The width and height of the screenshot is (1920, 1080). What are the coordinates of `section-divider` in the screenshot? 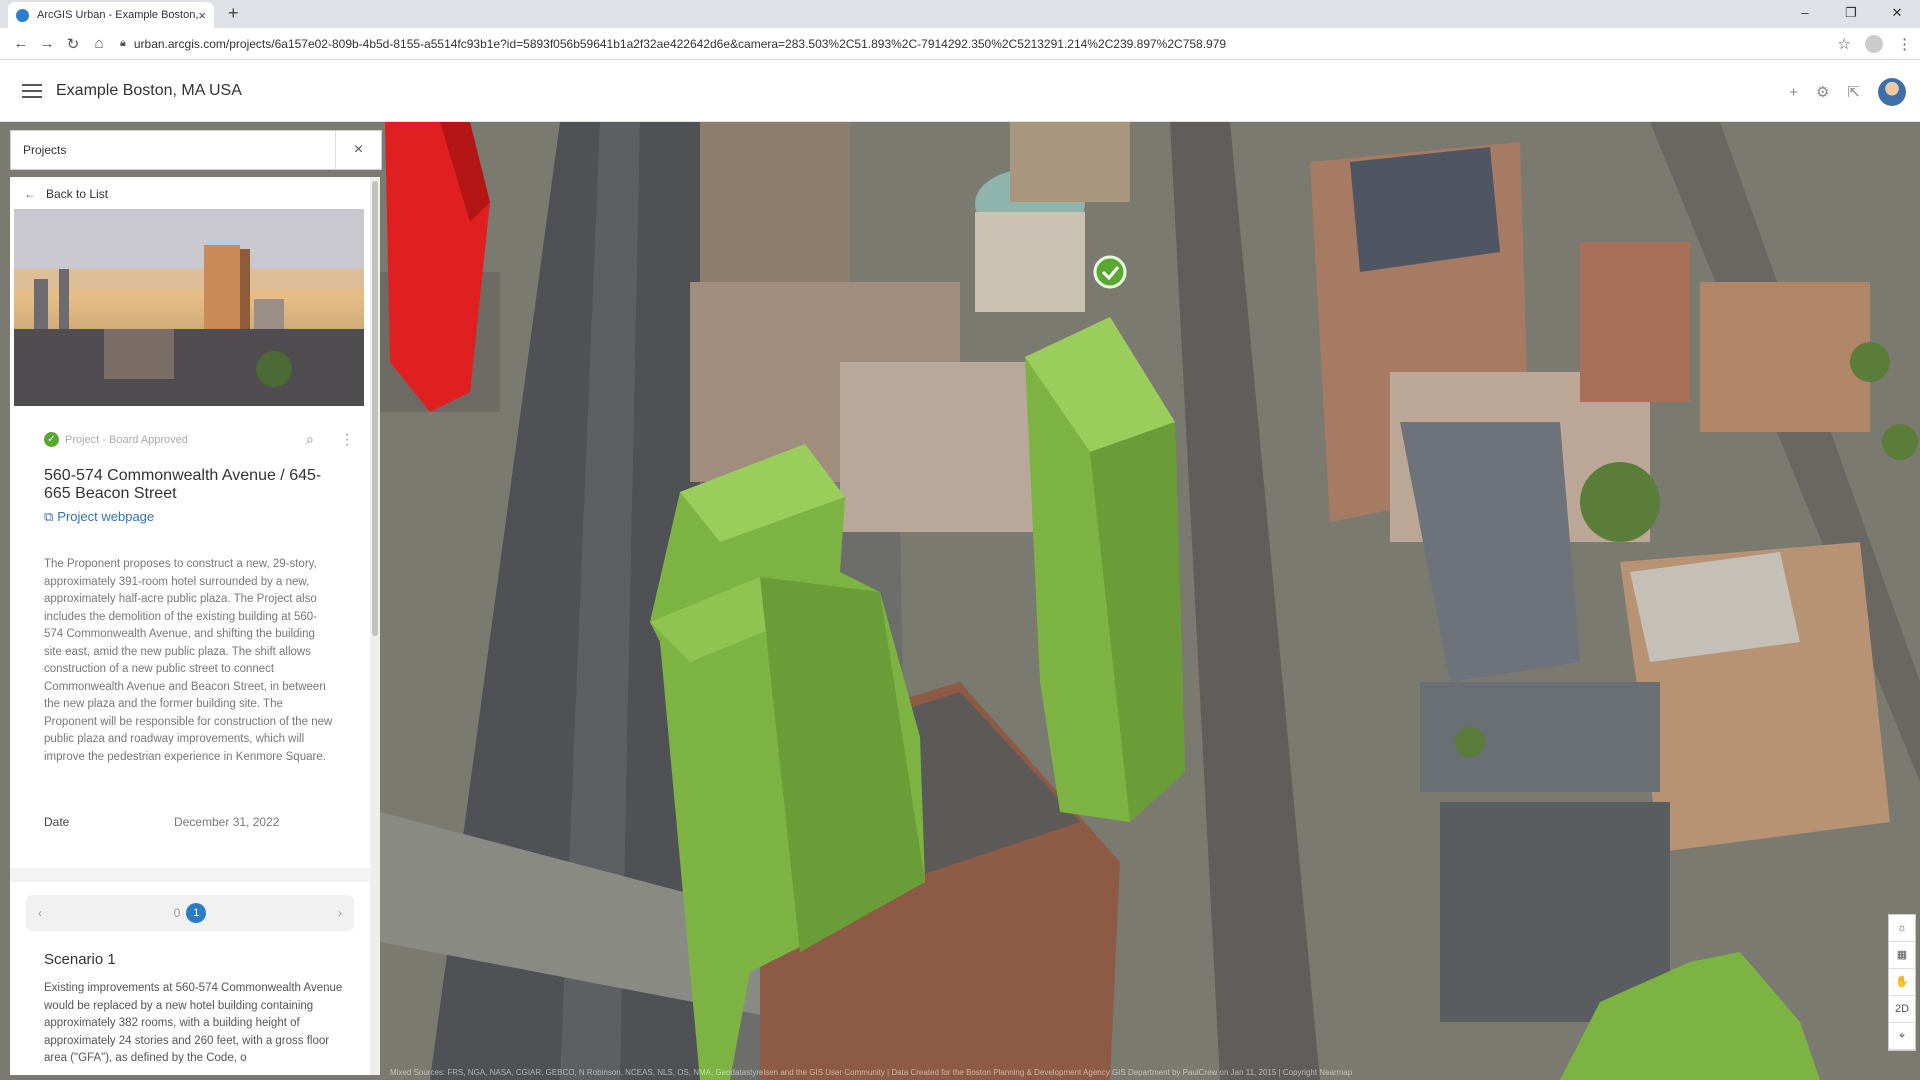 It's located at (190, 875).